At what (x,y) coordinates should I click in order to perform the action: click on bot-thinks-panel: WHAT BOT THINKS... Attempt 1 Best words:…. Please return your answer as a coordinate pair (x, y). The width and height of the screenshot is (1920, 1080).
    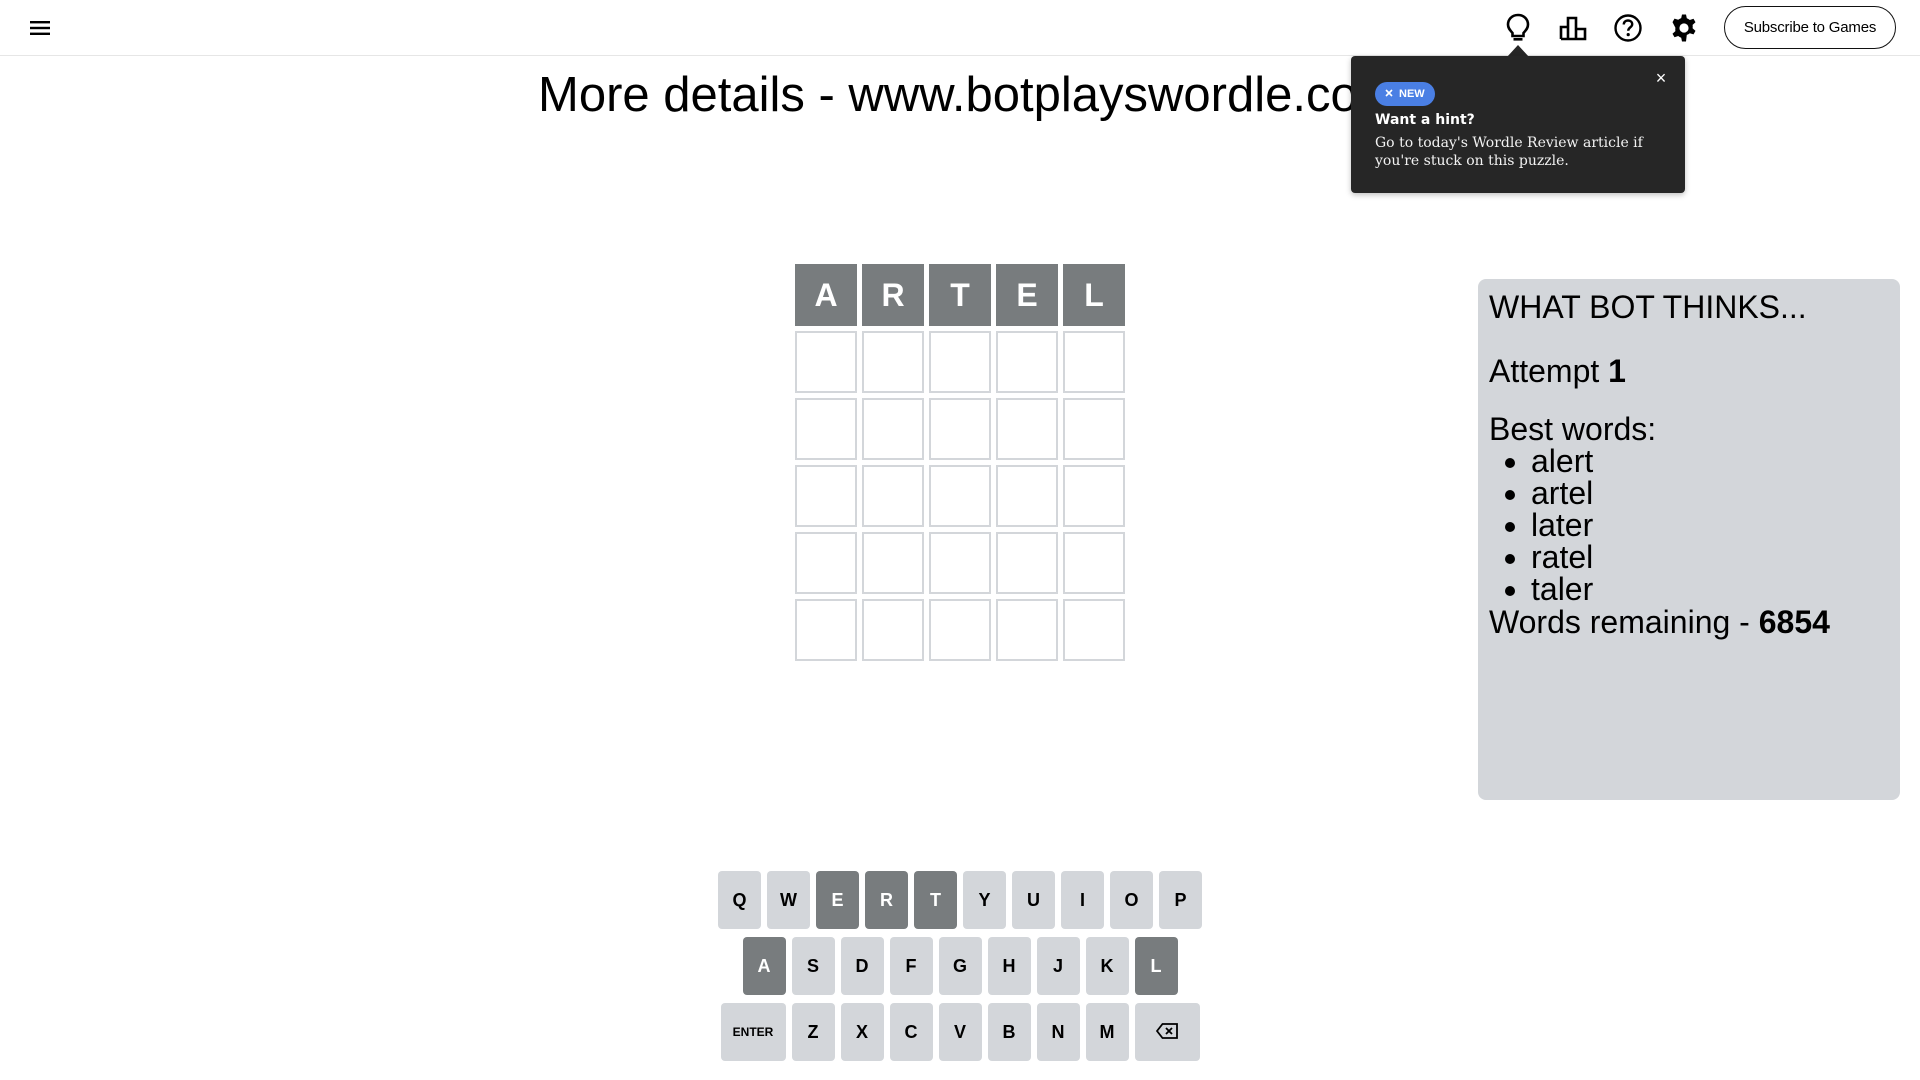
    Looking at the image, I should click on (1689, 539).